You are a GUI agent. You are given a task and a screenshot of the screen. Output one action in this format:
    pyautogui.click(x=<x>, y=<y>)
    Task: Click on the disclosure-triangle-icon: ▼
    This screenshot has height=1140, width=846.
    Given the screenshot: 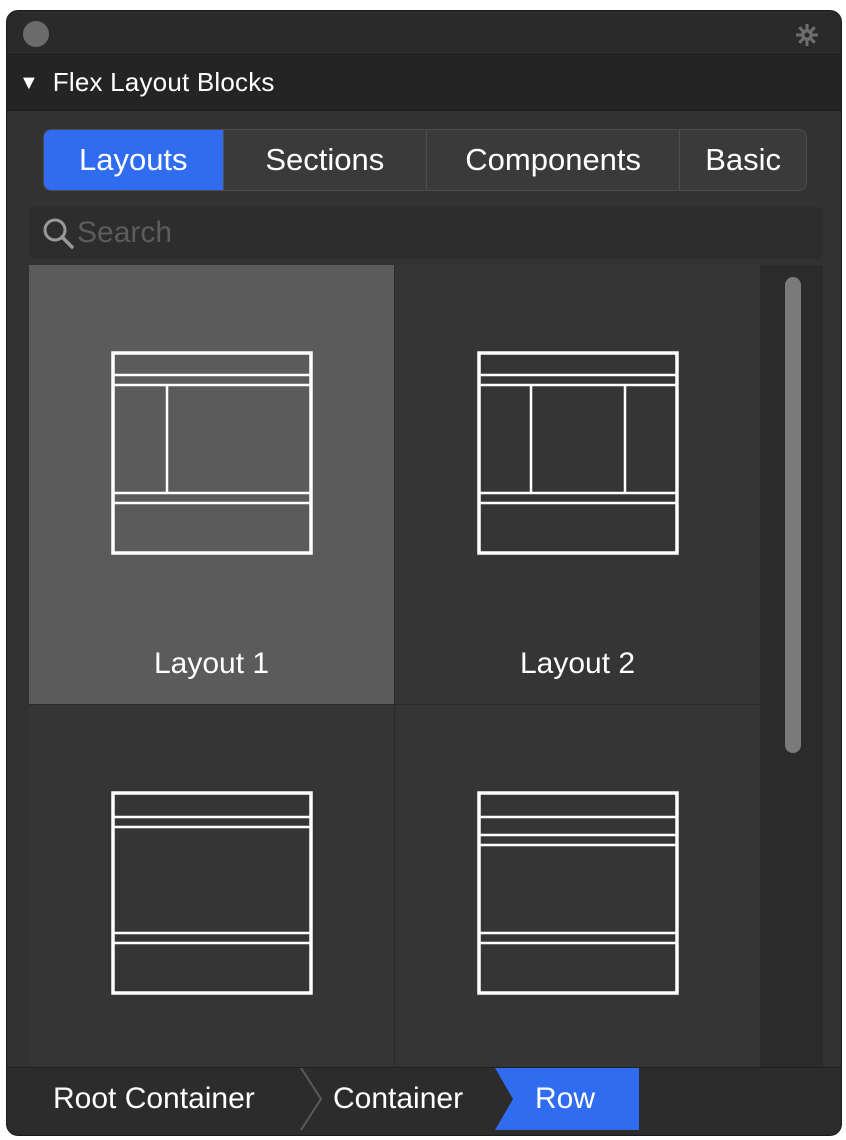 What is the action you would take?
    pyautogui.click(x=29, y=83)
    